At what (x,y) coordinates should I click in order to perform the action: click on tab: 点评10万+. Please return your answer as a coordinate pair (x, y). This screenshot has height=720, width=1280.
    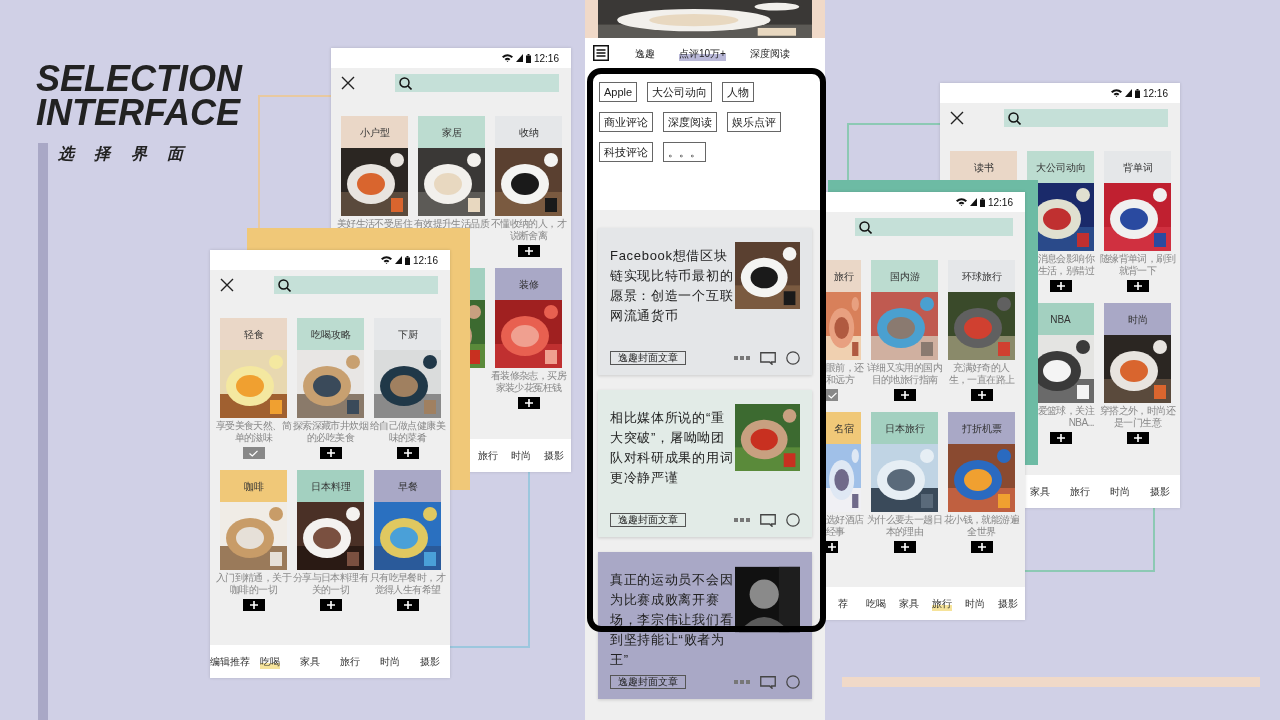
    Looking at the image, I should click on (702, 53).